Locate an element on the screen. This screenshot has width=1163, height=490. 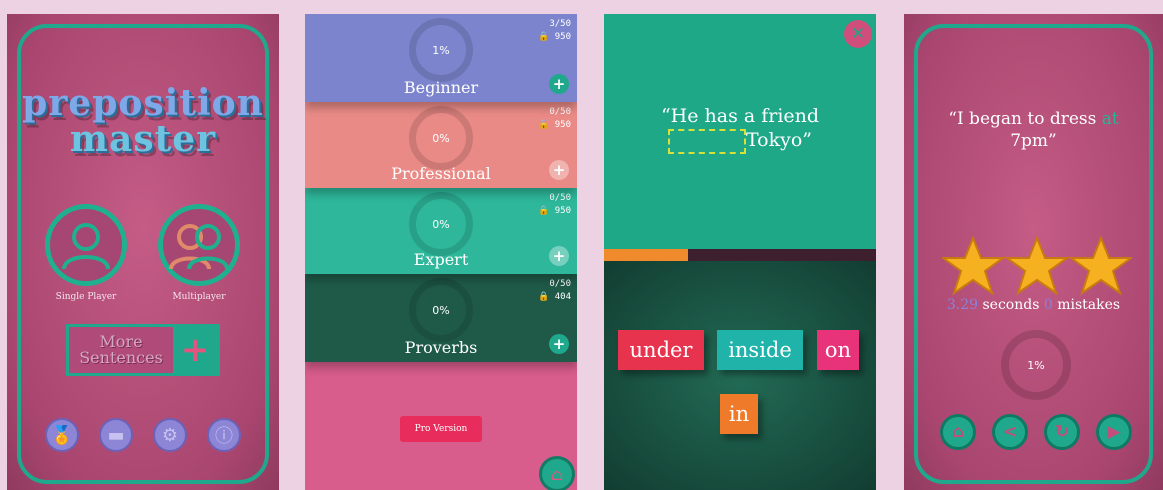
share-icon: < is located at coordinates (1010, 432).